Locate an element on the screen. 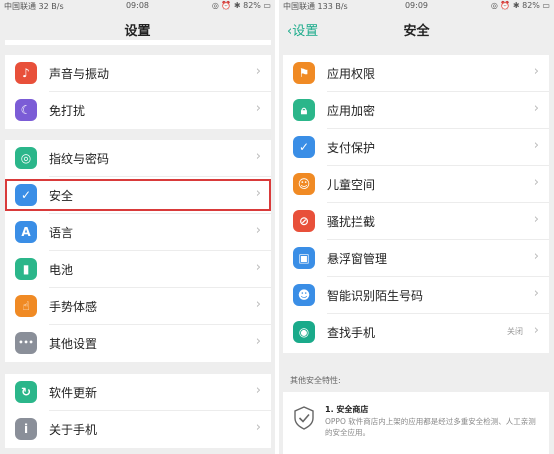 The image size is (554, 454). list-item-label: 关于手机 is located at coordinates (73, 430).